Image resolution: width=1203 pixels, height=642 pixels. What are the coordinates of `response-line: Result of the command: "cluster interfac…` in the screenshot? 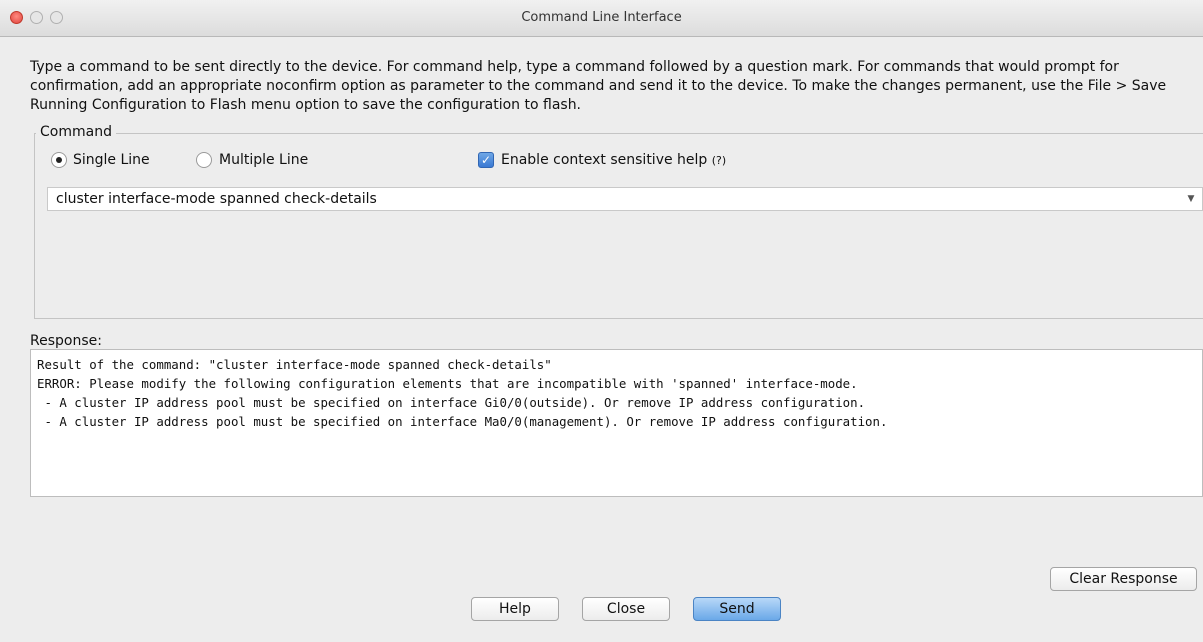 It's located at (294, 364).